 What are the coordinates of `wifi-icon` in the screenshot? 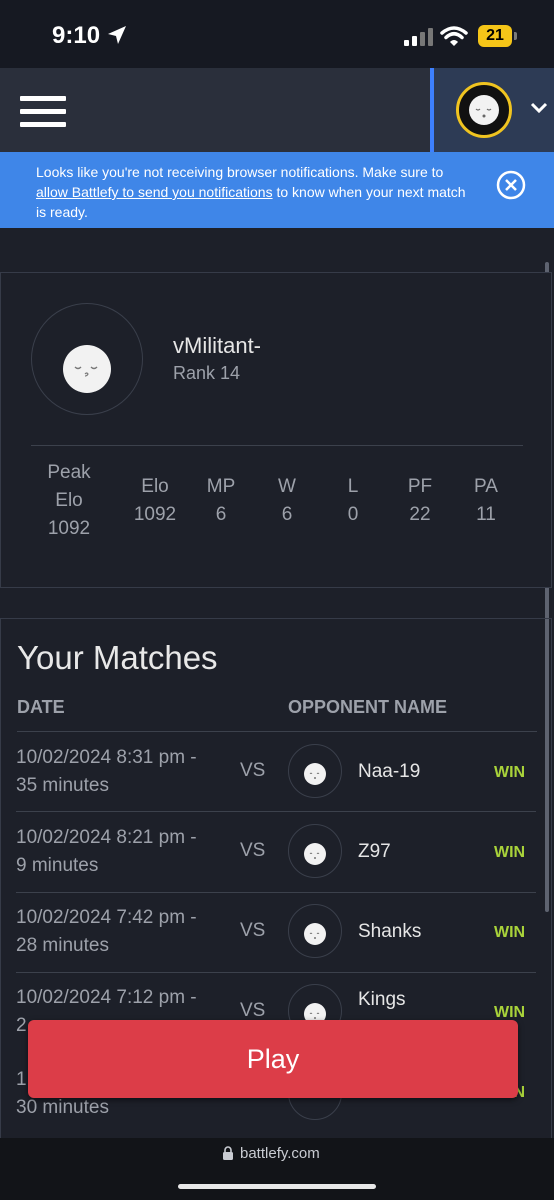 It's located at (454, 36).